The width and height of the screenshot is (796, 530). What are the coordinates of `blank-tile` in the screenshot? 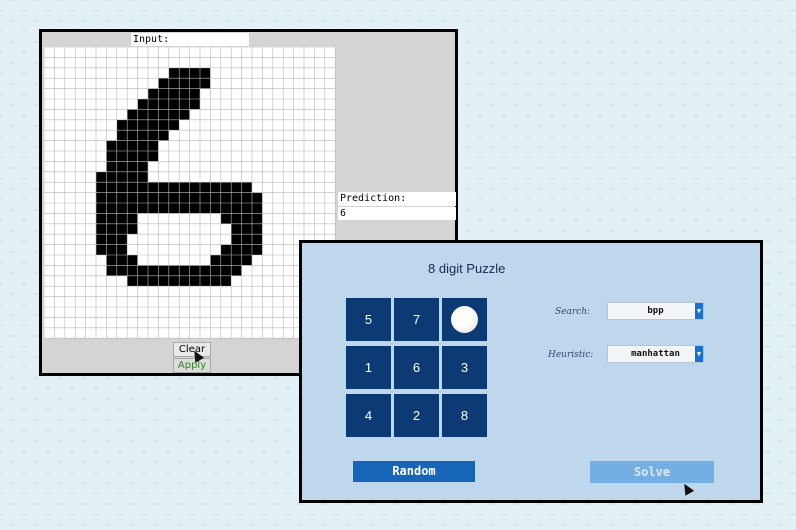 It's located at (464, 319).